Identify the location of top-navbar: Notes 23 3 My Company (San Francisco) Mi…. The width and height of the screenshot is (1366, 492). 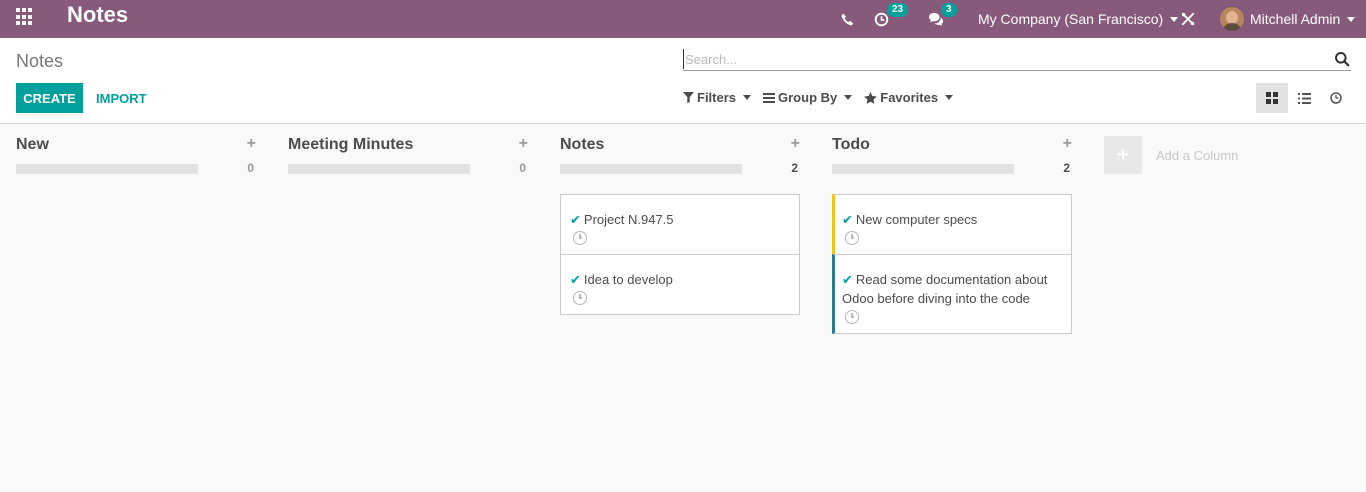
(683, 19).